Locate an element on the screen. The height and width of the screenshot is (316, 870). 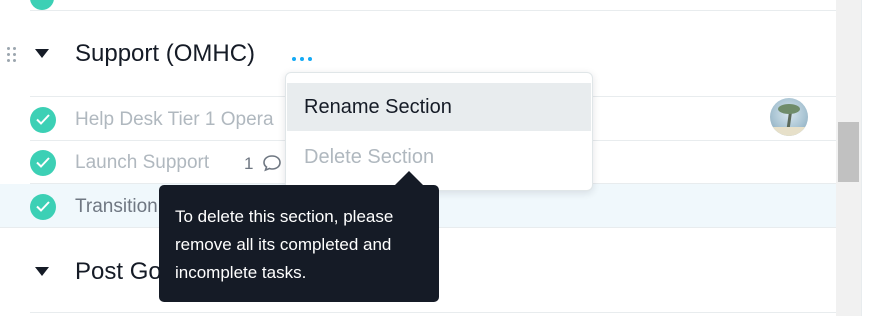
more-actions-icon is located at coordinates (304, 55).